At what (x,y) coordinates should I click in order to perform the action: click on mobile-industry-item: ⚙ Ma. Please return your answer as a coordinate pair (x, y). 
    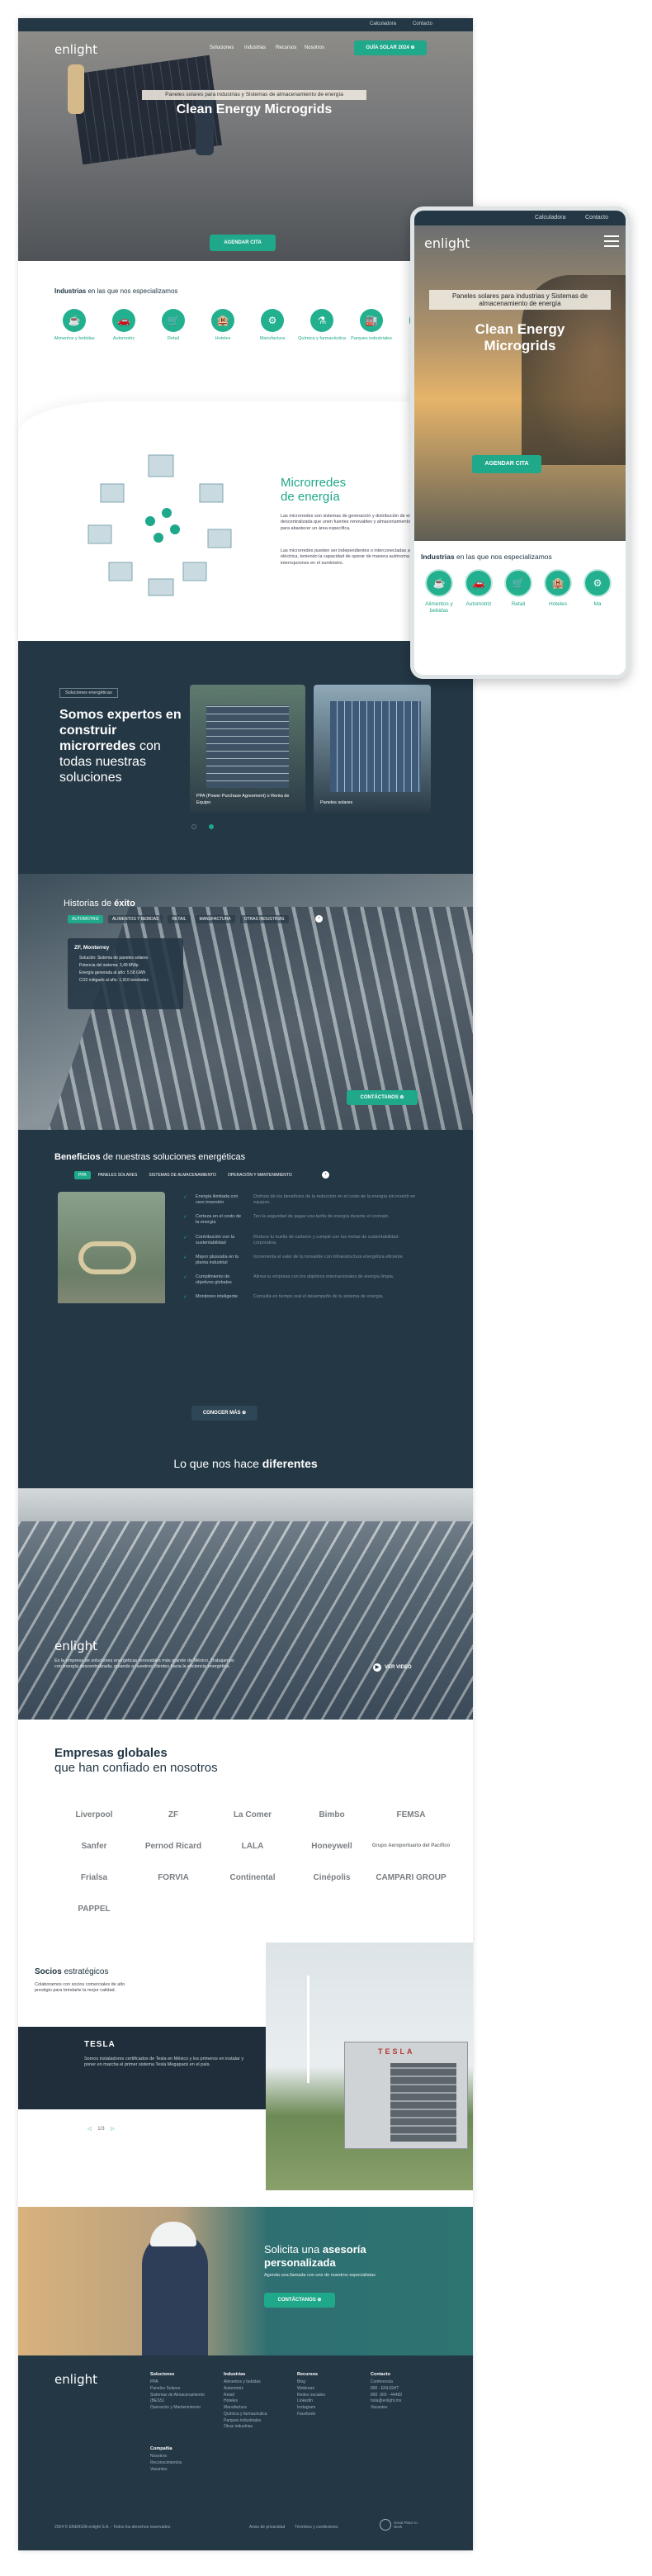
    Looking at the image, I should click on (597, 592).